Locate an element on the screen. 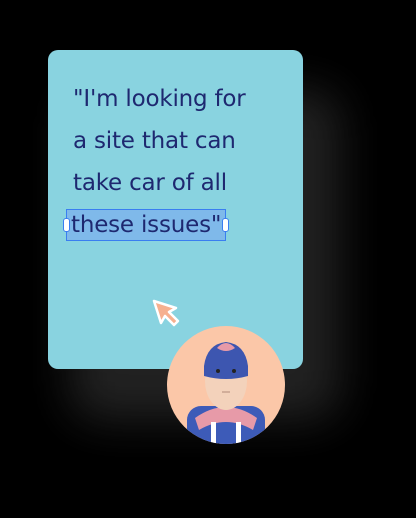  avatar is located at coordinates (226, 385).